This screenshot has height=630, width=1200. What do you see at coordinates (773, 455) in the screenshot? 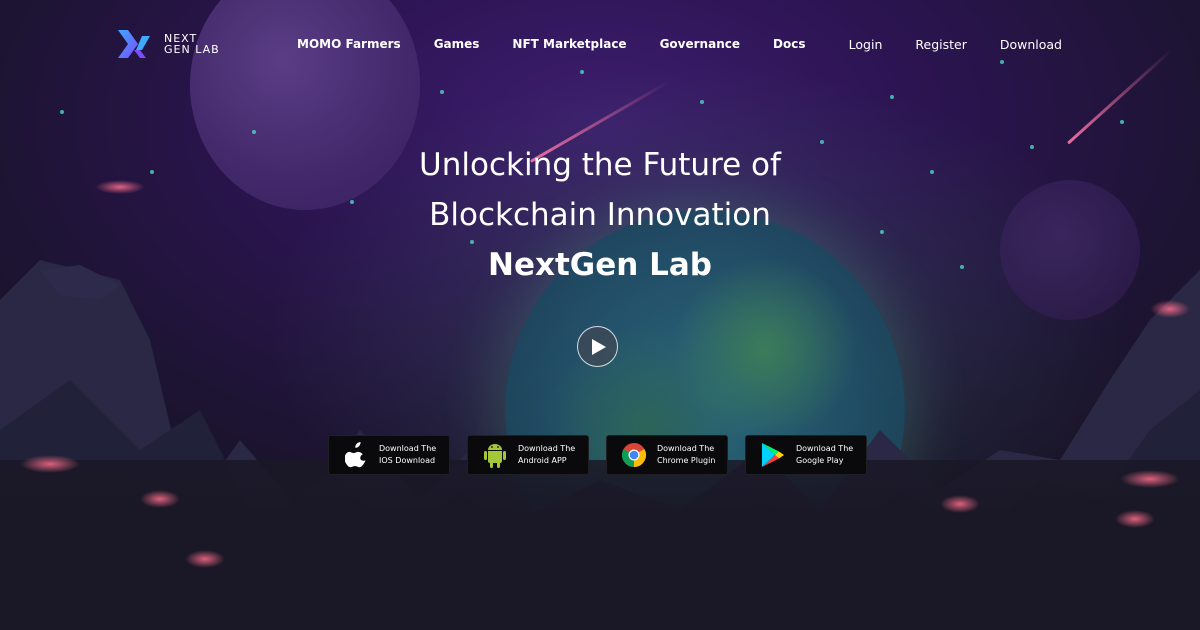
I see `google-play-icon` at bounding box center [773, 455].